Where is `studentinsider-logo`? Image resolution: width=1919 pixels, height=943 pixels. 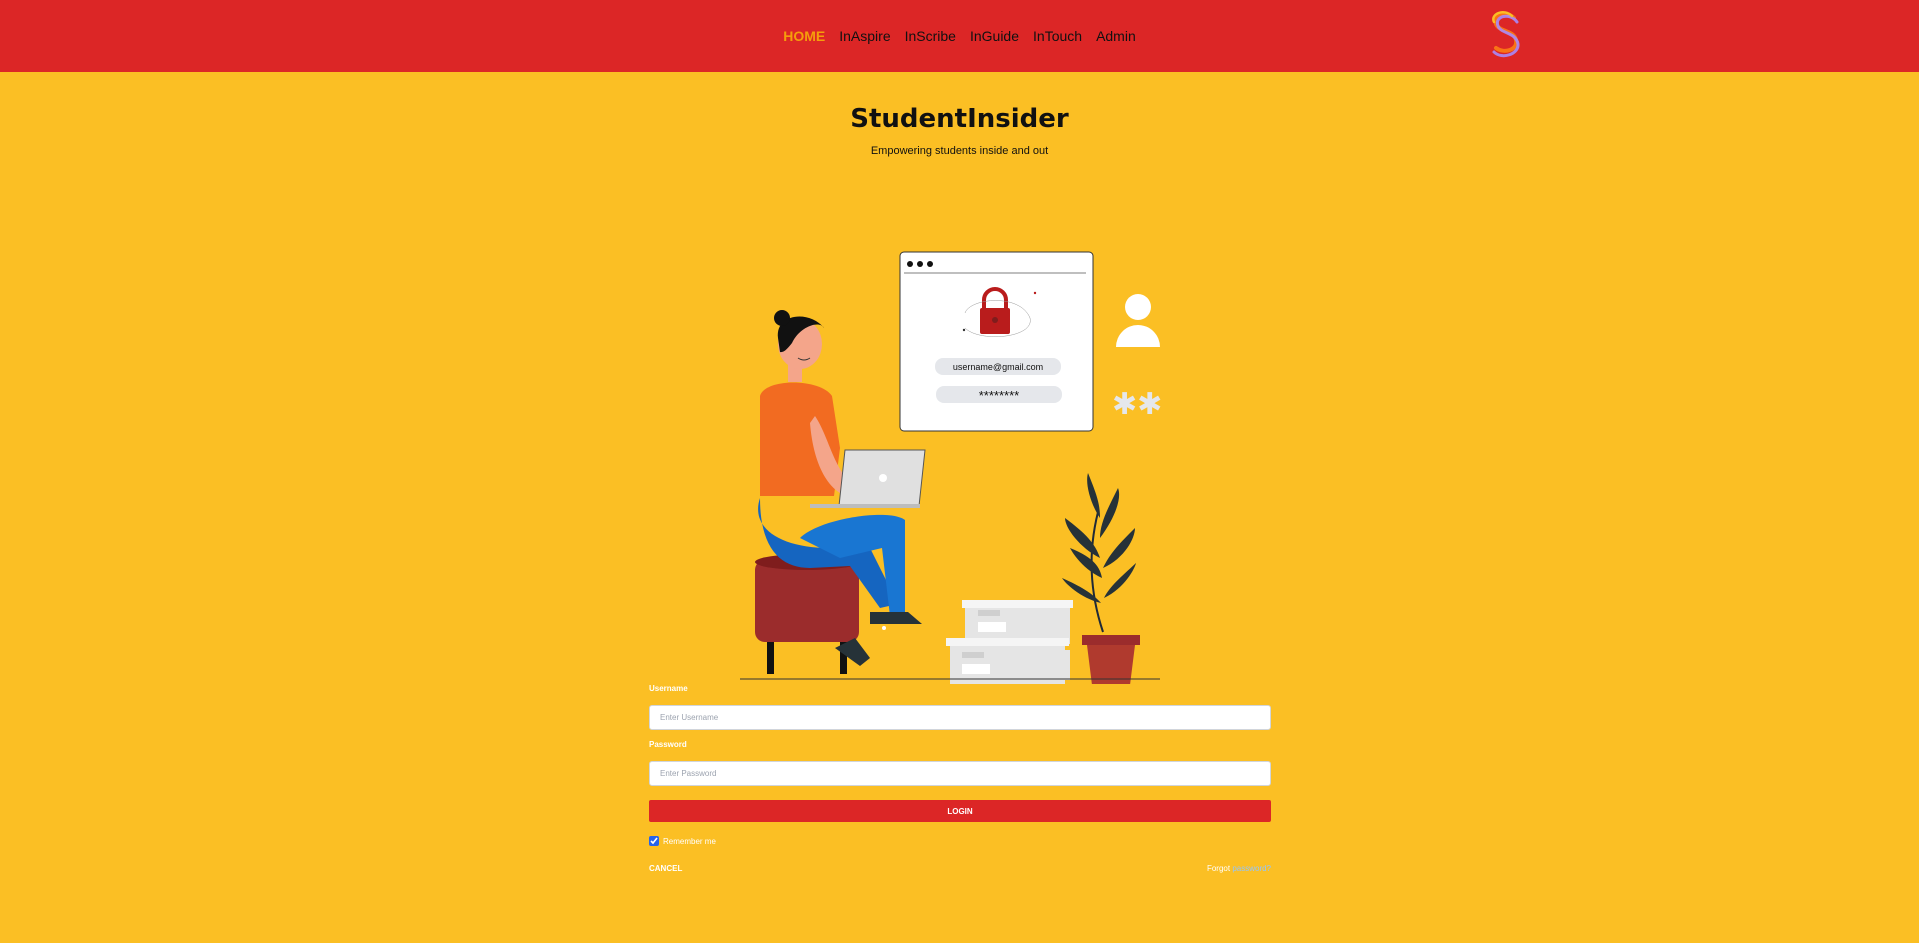
studentinsider-logo is located at coordinates (1506, 36).